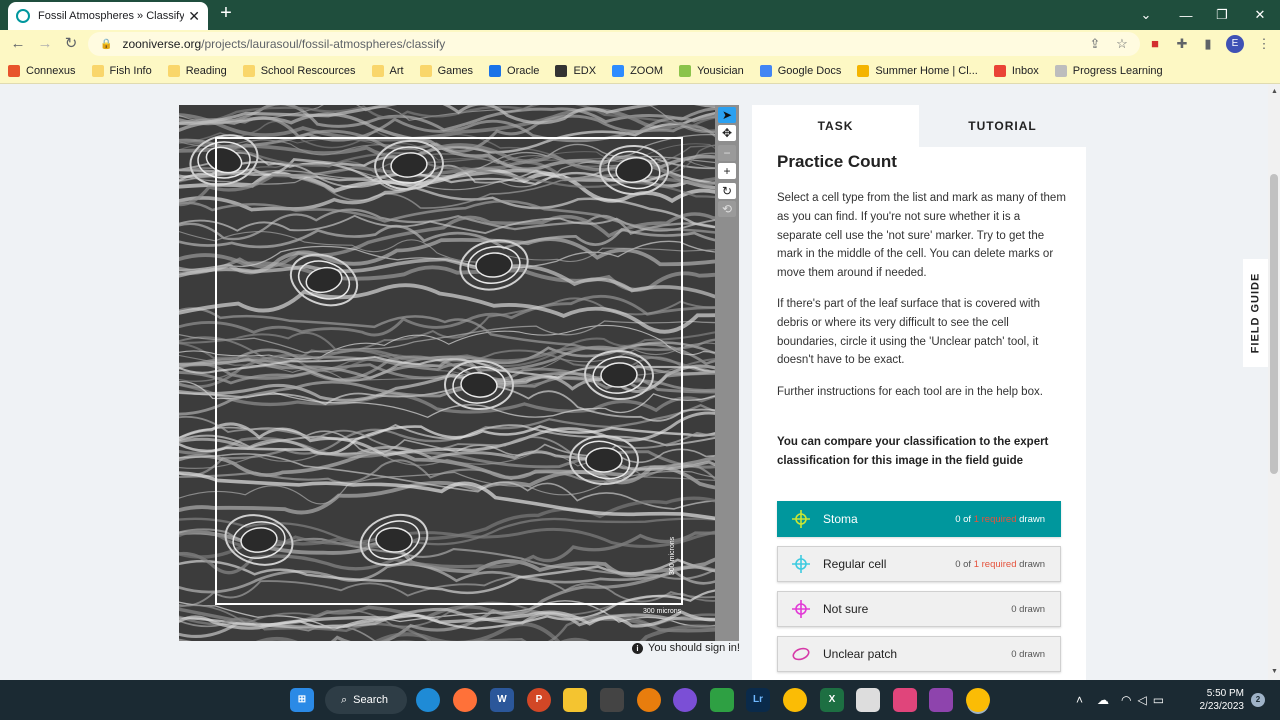 The width and height of the screenshot is (1280, 720). I want to click on notification-badge: 2, so click(1258, 700).